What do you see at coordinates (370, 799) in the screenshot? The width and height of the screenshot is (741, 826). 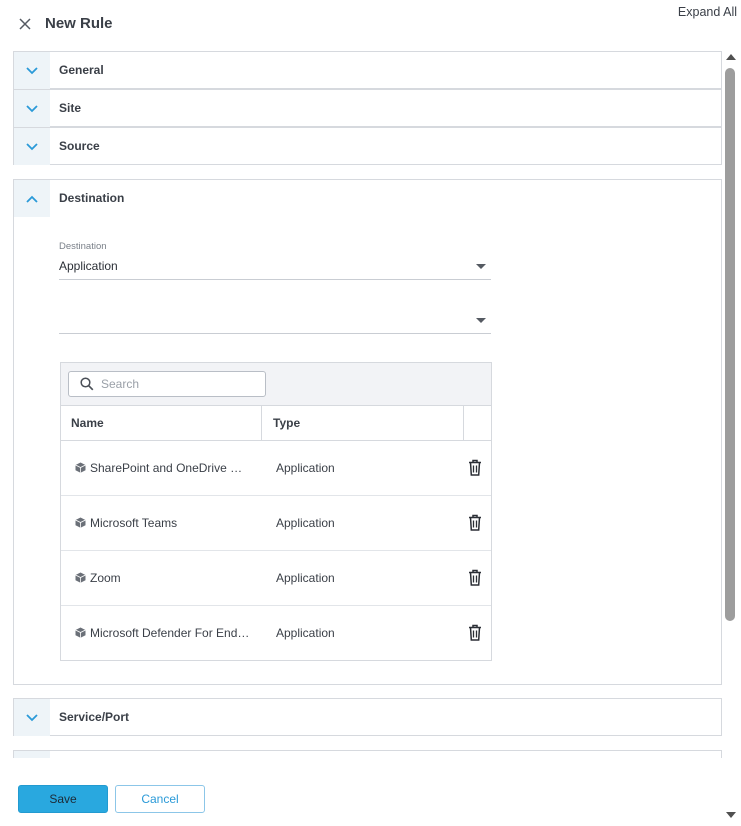 I see `dialog-footer: Save Cancel` at bounding box center [370, 799].